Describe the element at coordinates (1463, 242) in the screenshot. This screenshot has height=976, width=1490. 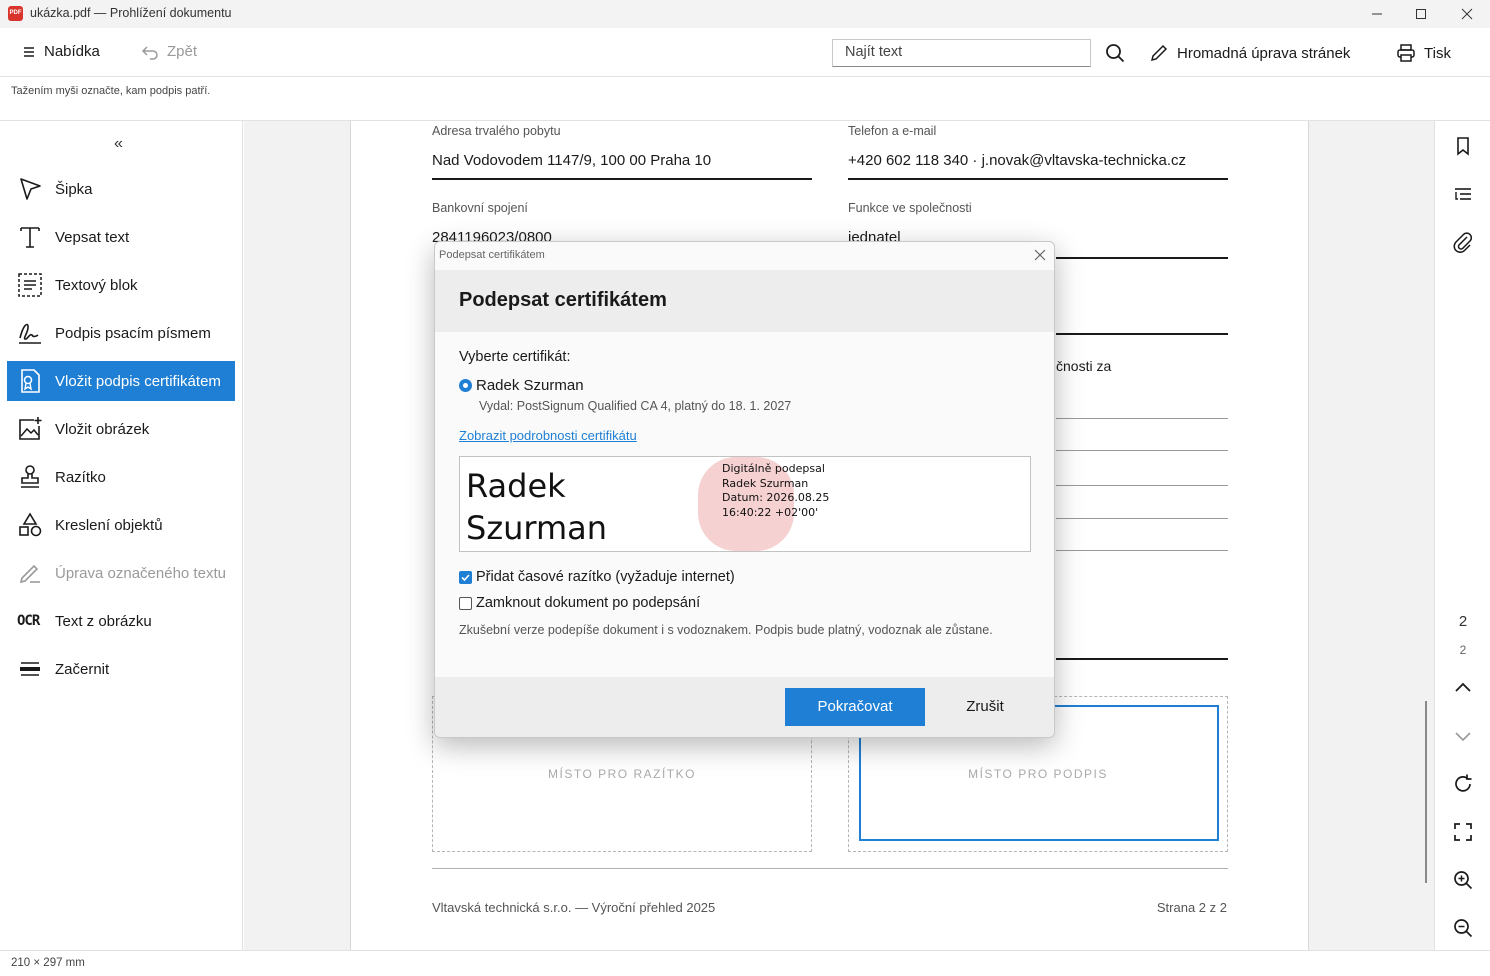
I see `paperclip-icon` at that location.